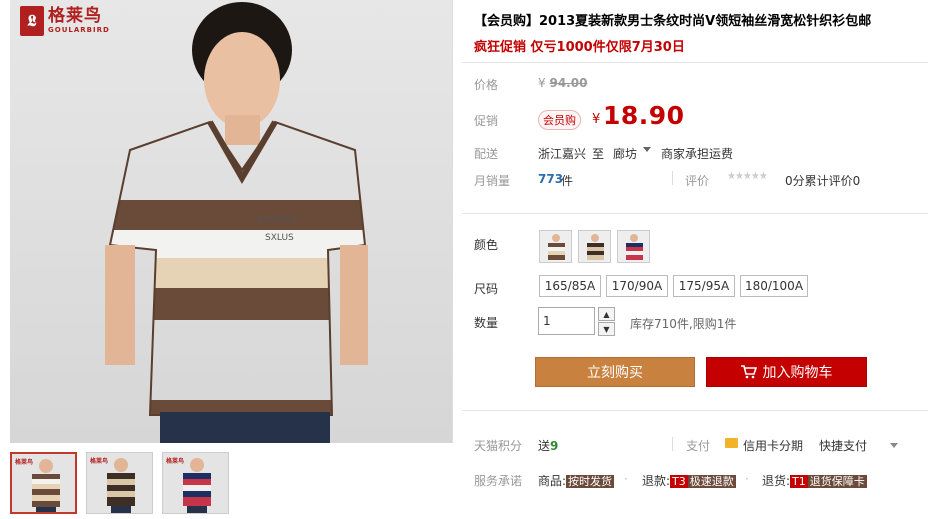 The height and width of the screenshot is (519, 930). Describe the element at coordinates (562, 154) in the screenshot. I see `ship-from: 浙江嘉兴` at that location.